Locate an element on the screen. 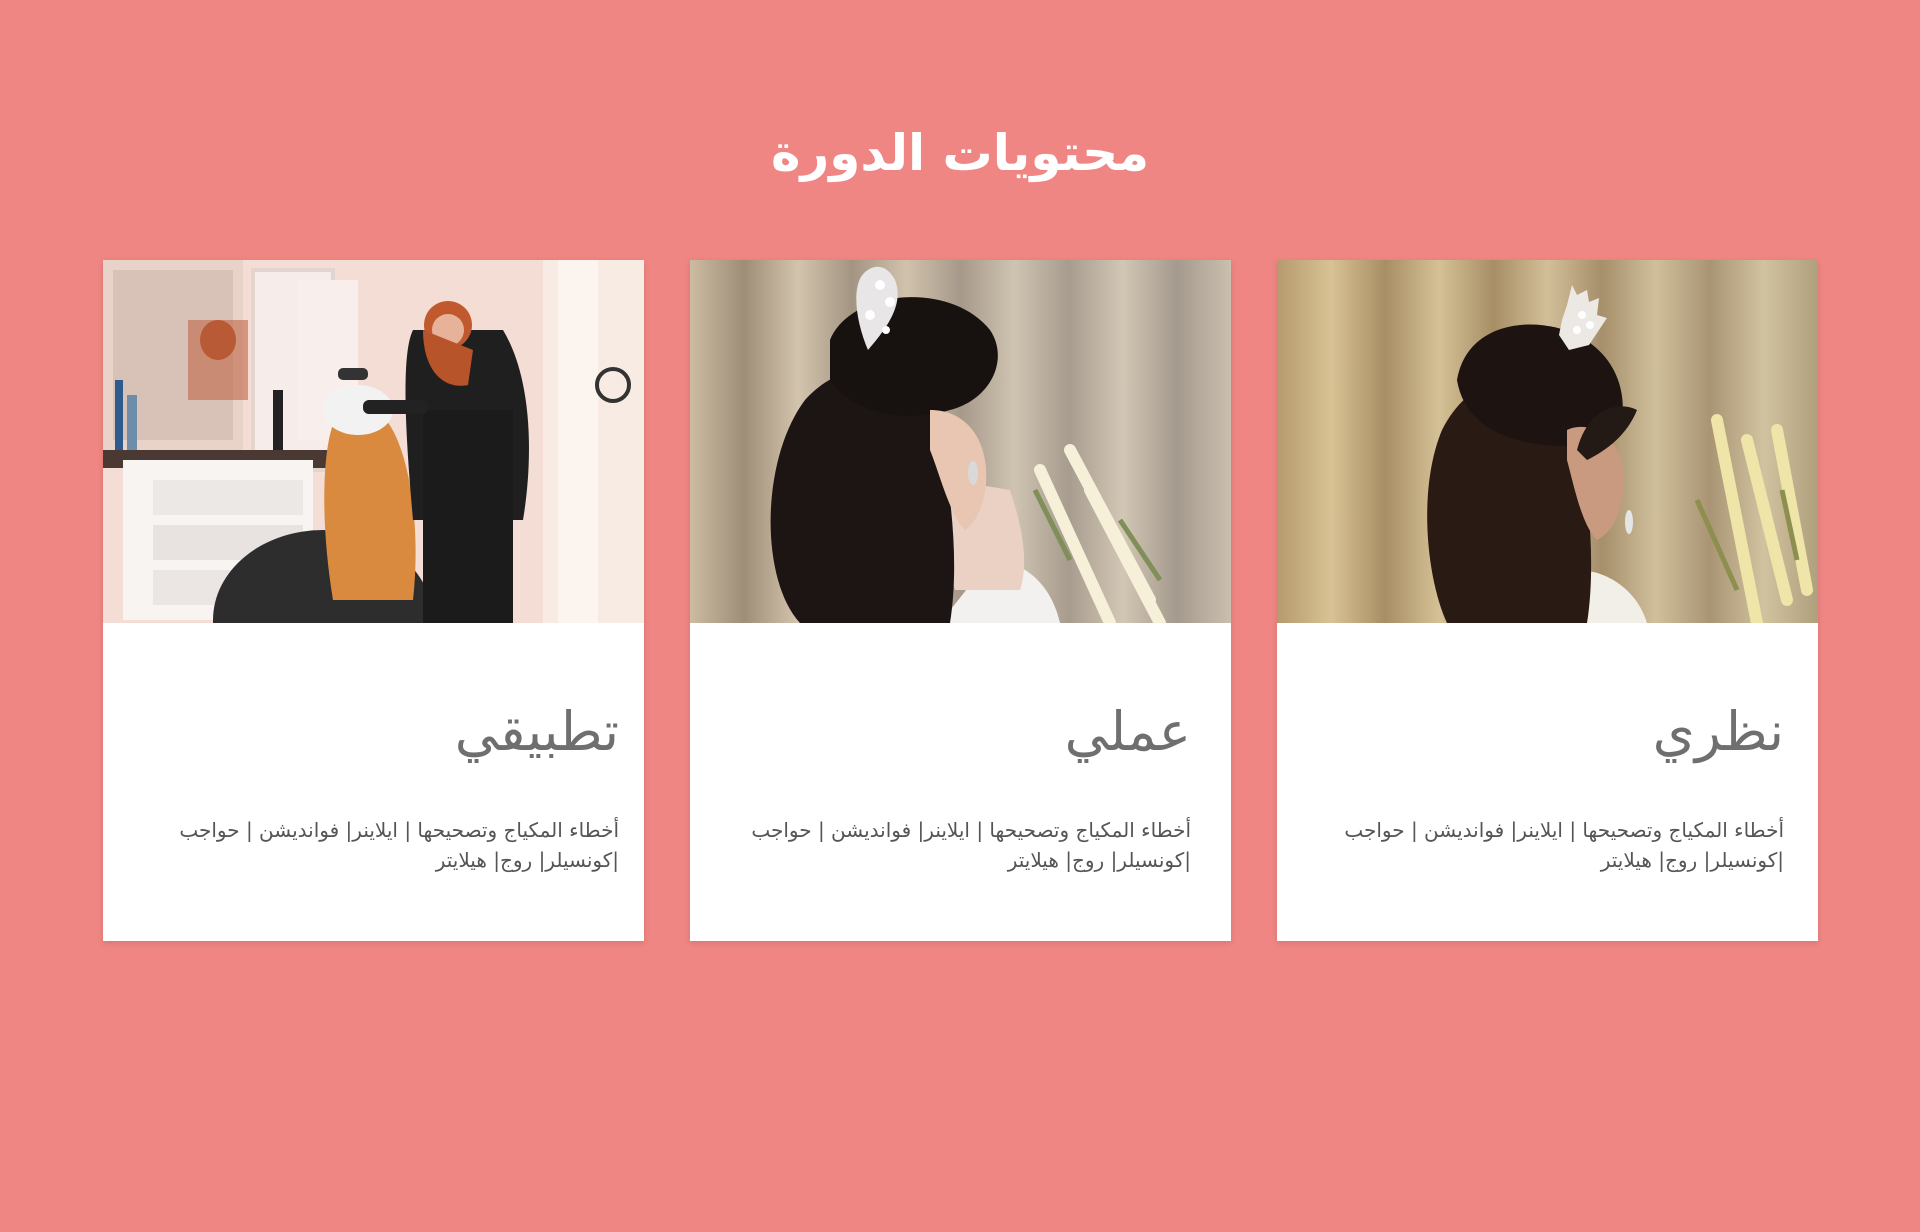 The image size is (1920, 1232). bridal-hairstyle-image is located at coordinates (960, 441).